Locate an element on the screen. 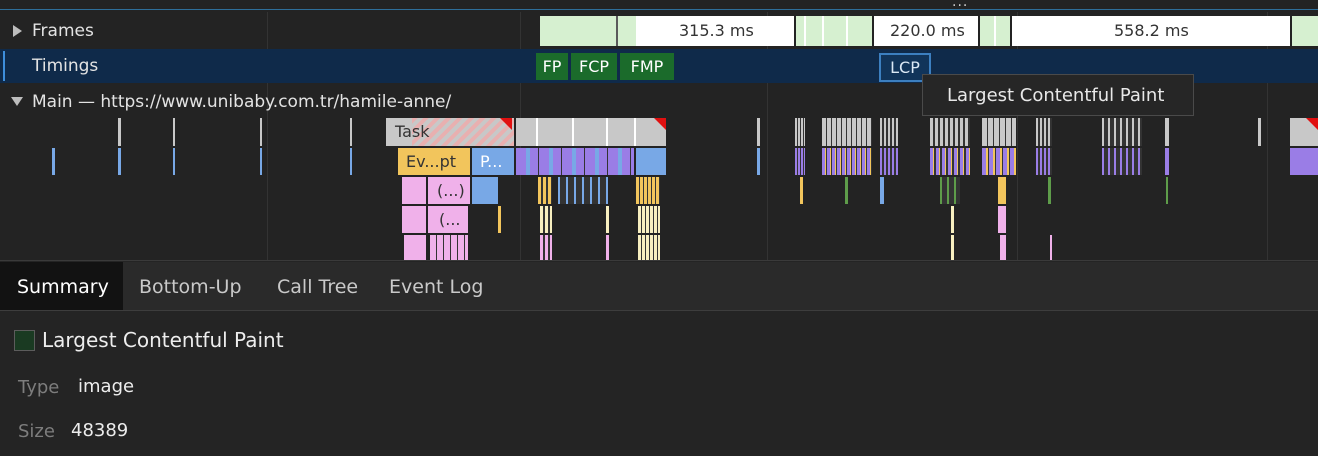 The width and height of the screenshot is (1318, 456). type-label: Type is located at coordinates (39, 387).